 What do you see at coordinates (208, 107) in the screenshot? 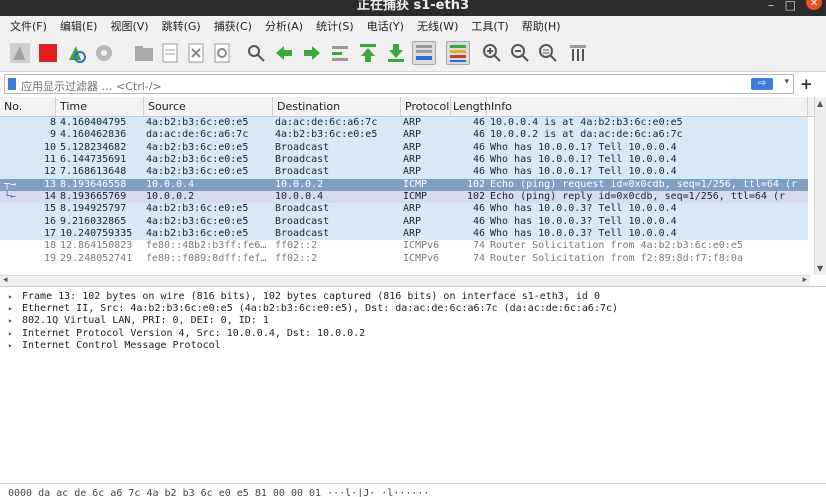
I see `column-header-source: Source` at bounding box center [208, 107].